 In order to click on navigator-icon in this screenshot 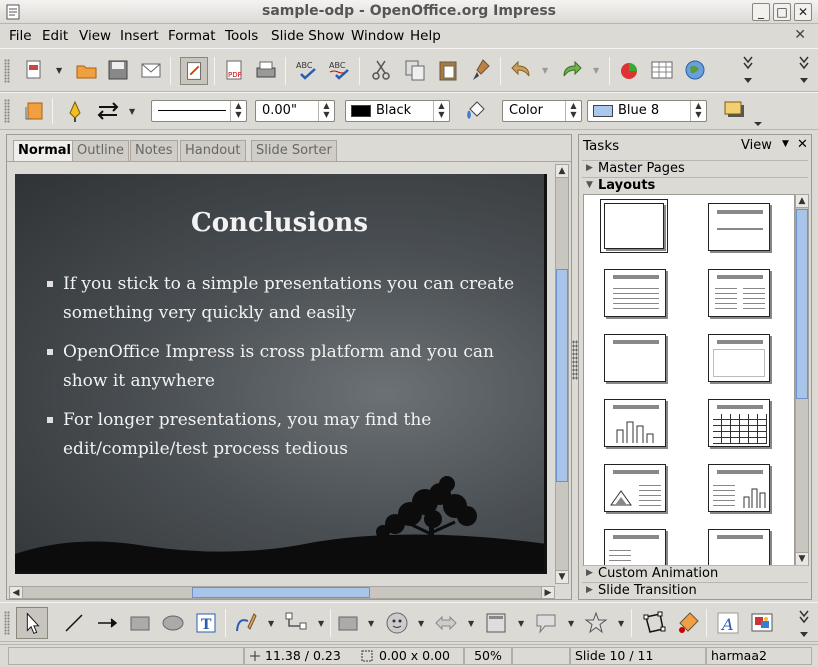, I will do `click(695, 70)`.